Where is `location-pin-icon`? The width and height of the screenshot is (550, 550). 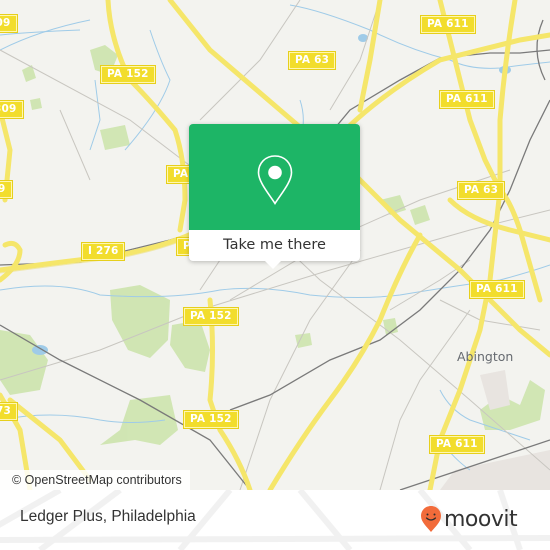 location-pin-icon is located at coordinates (275, 180).